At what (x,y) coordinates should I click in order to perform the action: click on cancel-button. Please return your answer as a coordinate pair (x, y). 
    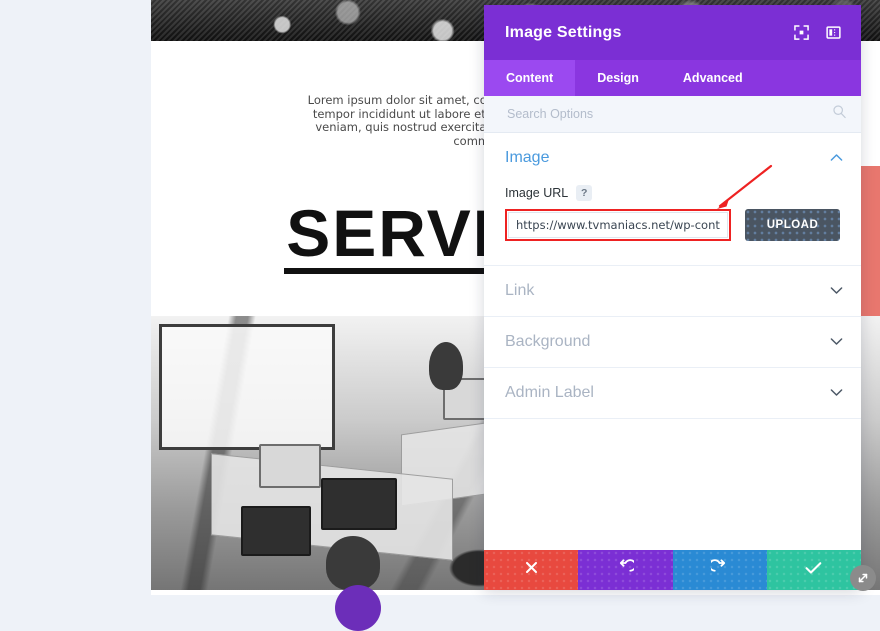
    Looking at the image, I should click on (531, 570).